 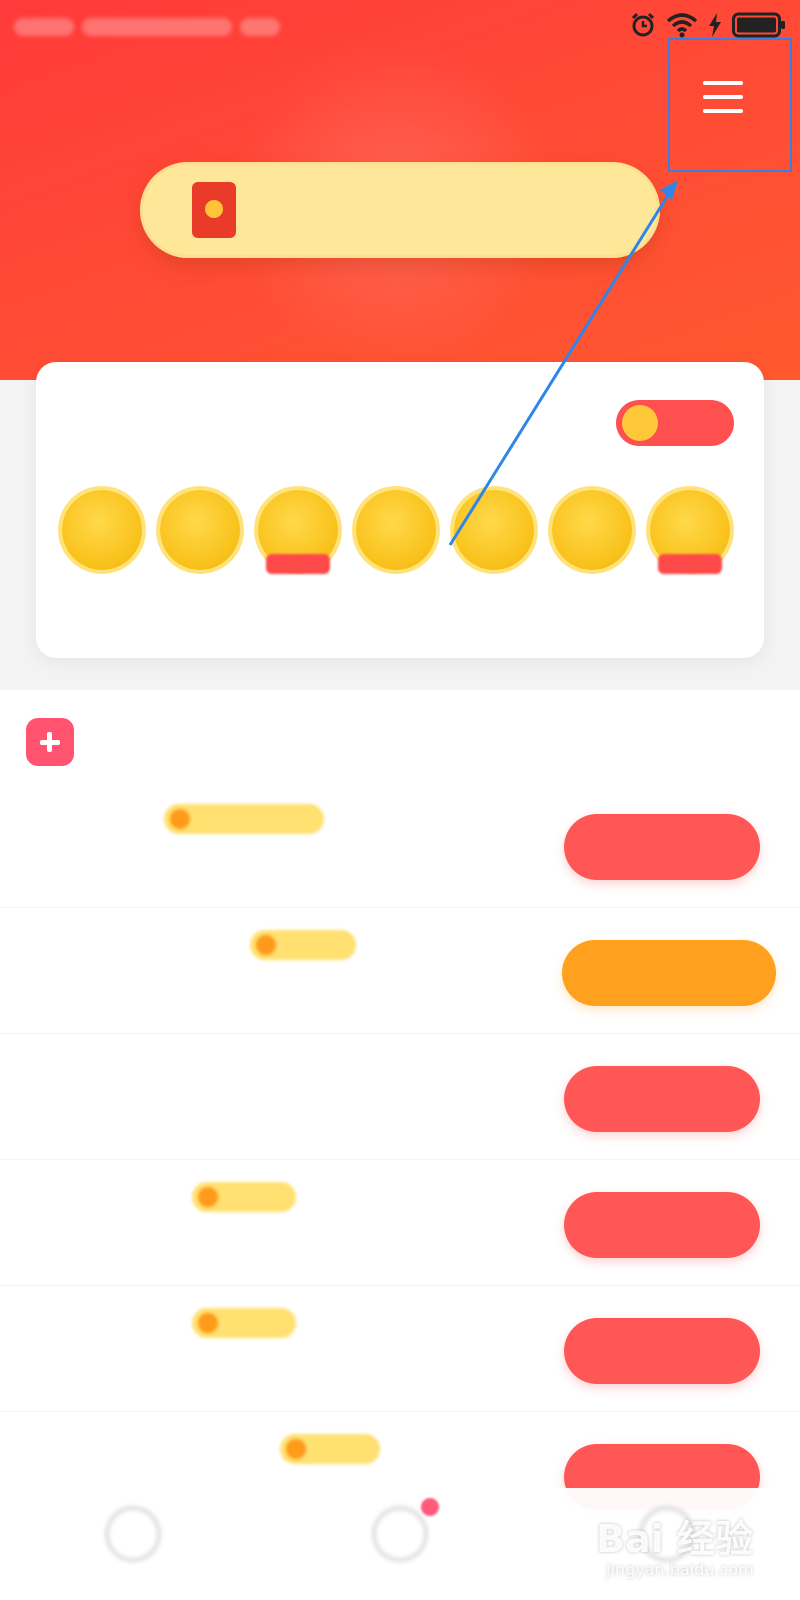 What do you see at coordinates (680, 1569) in the screenshot?
I see `watermark-url: jingyan.baidu.com` at bounding box center [680, 1569].